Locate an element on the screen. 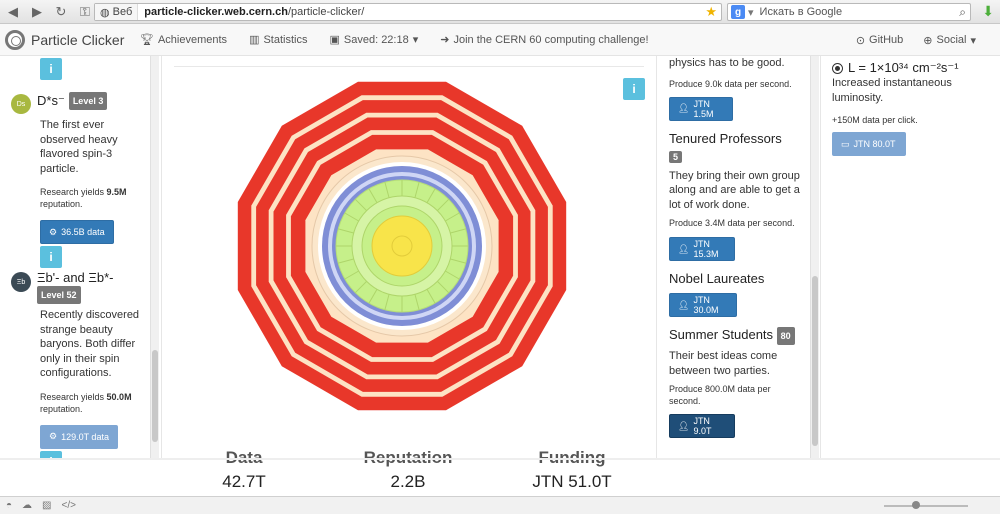 This screenshot has height=514, width=1000. hire-button: 👤︎ JTN 1.5M is located at coordinates (701, 108).